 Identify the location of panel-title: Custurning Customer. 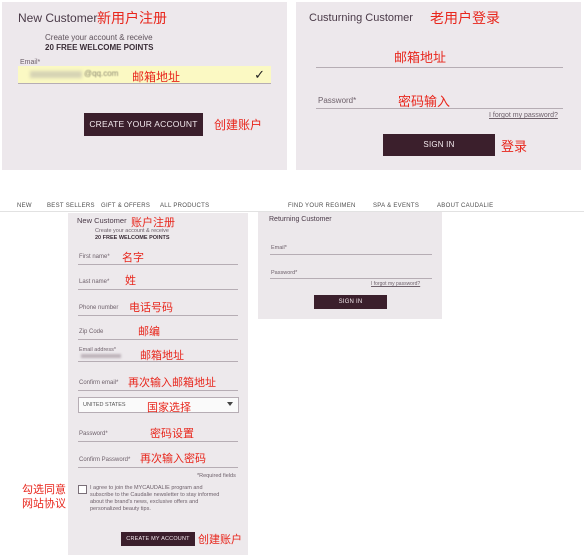
(361, 18).